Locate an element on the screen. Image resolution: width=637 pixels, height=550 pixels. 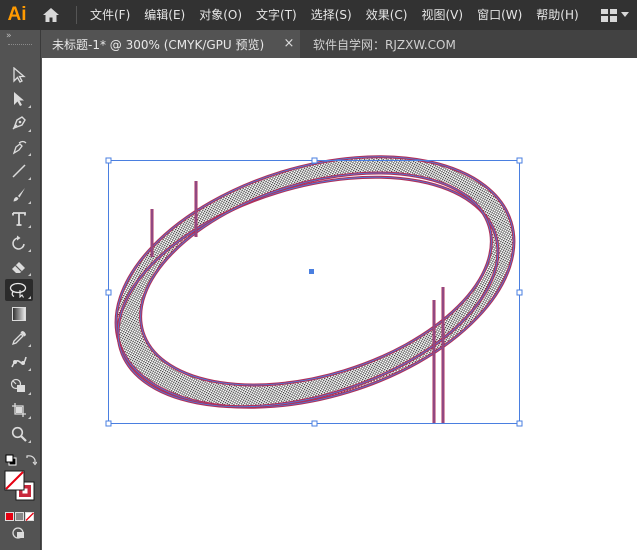
tools-panel: » is located at coordinates (20, 290).